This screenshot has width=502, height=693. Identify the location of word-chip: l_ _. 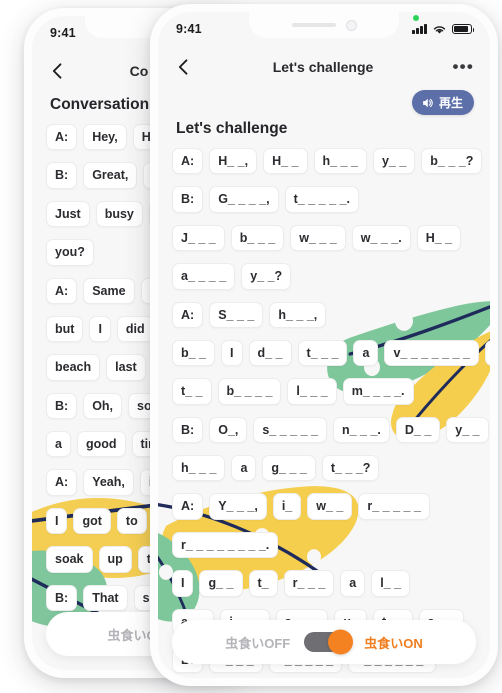
(391, 583).